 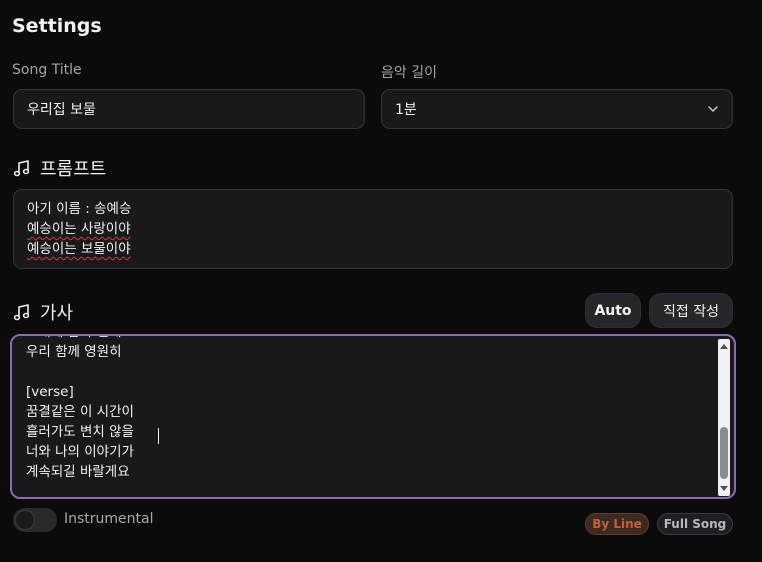 What do you see at coordinates (724, 489) in the screenshot?
I see `scroll-down-icon` at bounding box center [724, 489].